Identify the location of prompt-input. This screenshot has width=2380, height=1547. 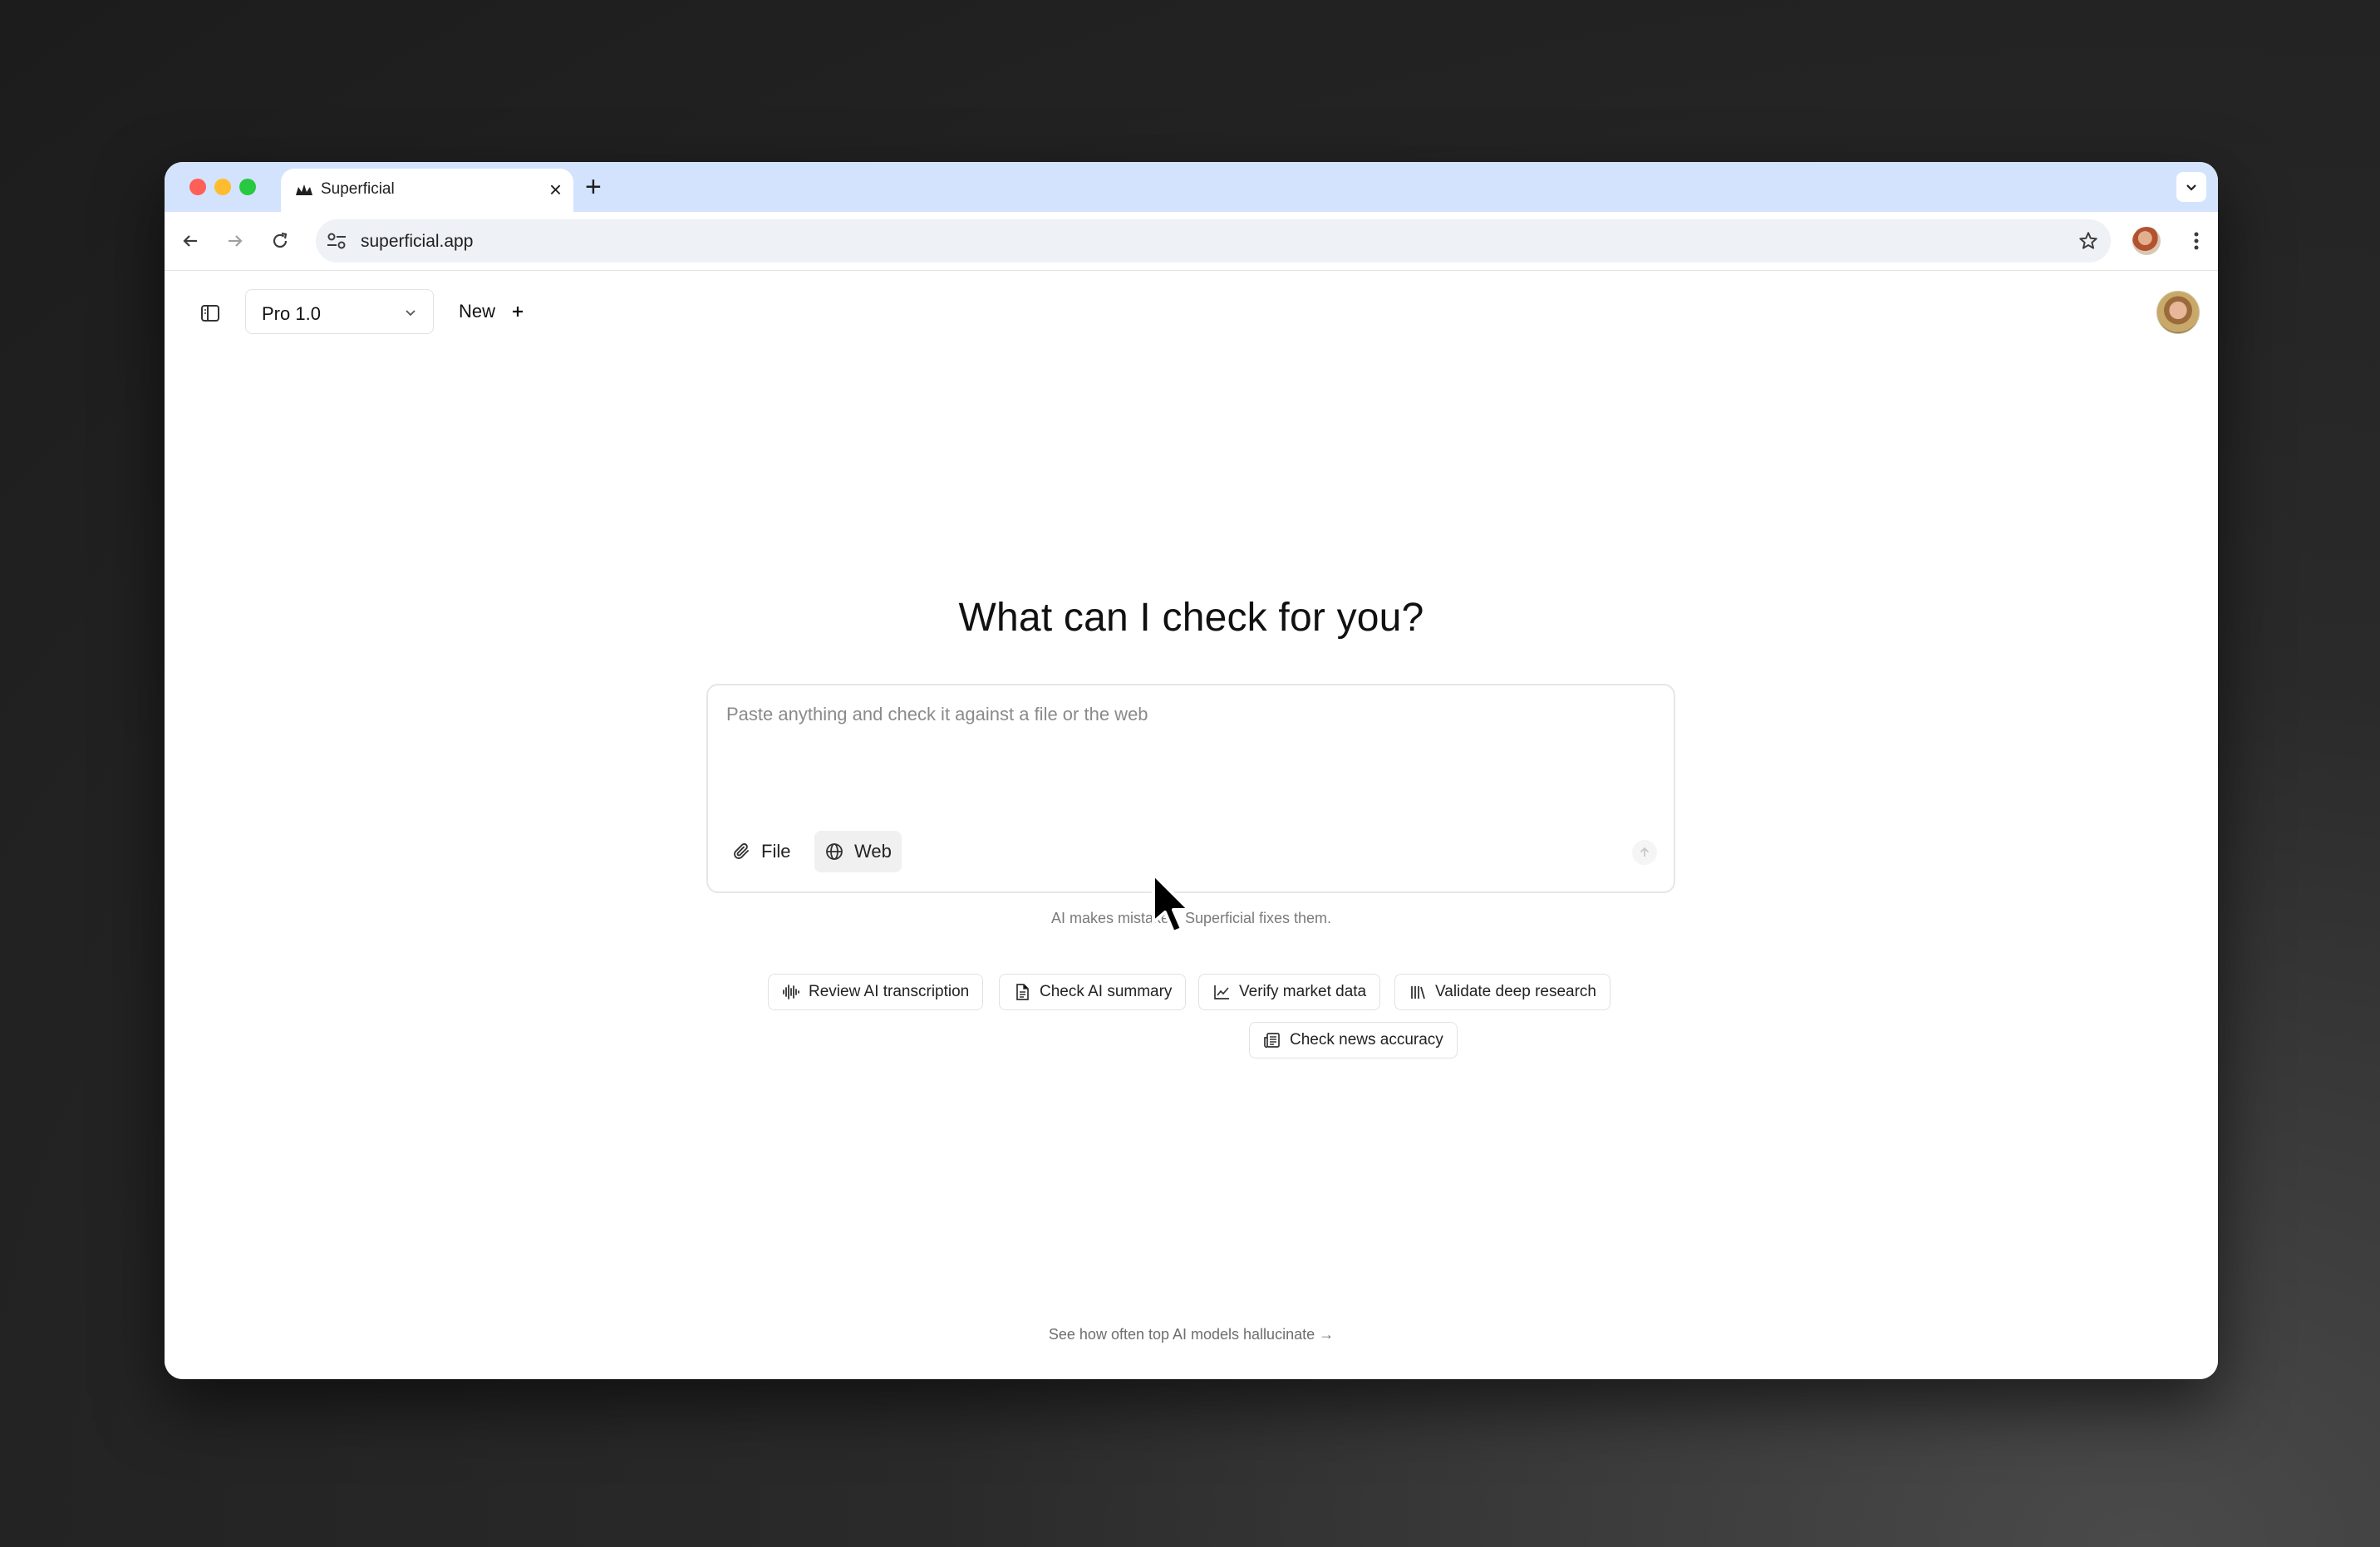
(1192, 745).